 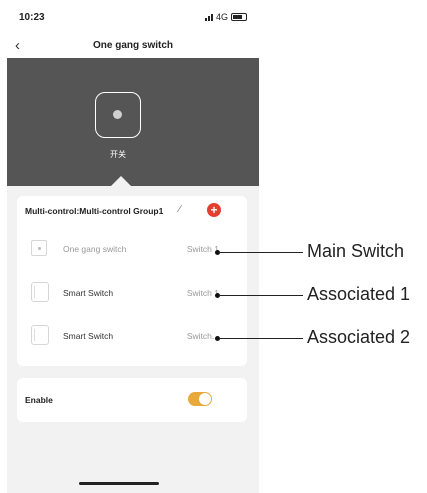 I want to click on callout-line-main, so click(x=261, y=252).